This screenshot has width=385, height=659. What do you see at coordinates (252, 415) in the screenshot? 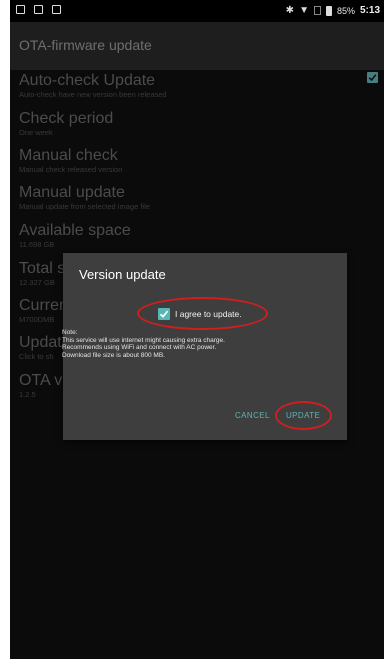
I see `cancel-button: CANCEL` at bounding box center [252, 415].